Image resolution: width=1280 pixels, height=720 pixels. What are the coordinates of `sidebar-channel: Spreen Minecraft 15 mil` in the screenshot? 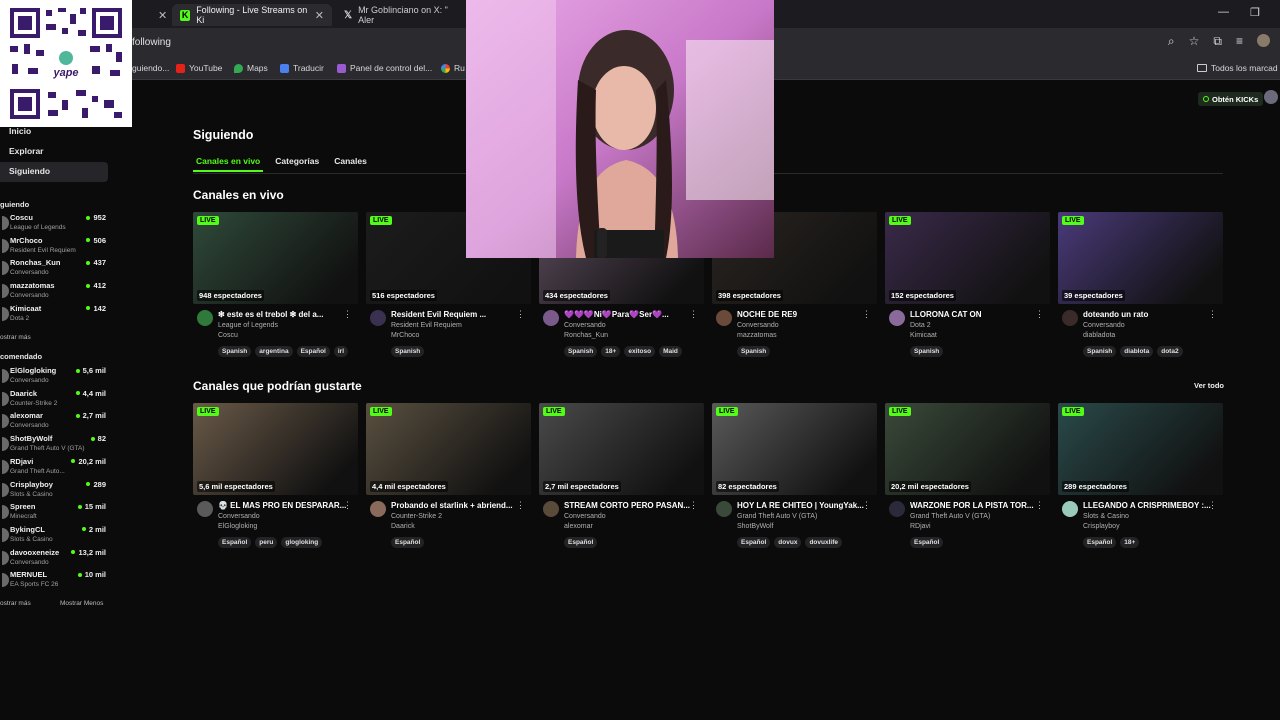 It's located at (55, 513).